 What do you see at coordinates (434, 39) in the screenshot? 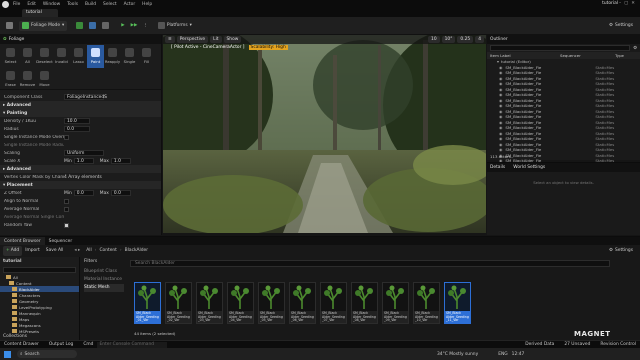
I see `grid-snap-button: 10` at bounding box center [434, 39].